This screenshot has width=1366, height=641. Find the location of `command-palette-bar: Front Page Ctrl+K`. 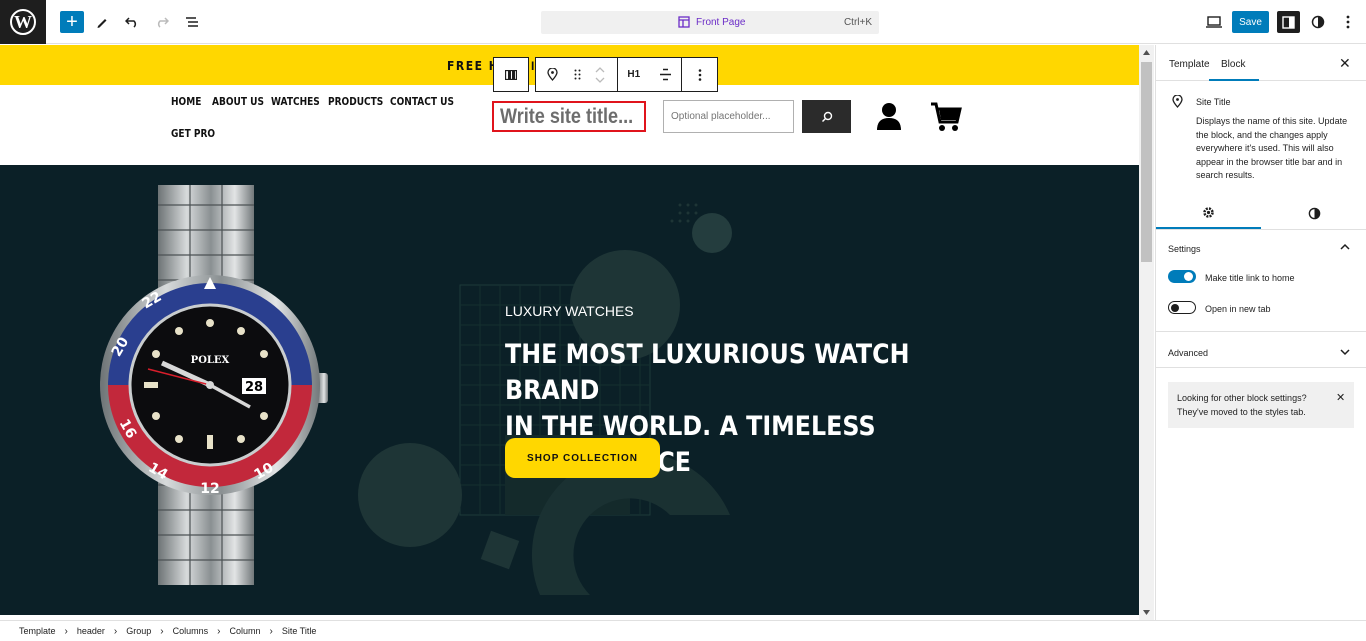

command-palette-bar: Front Page Ctrl+K is located at coordinates (710, 22).